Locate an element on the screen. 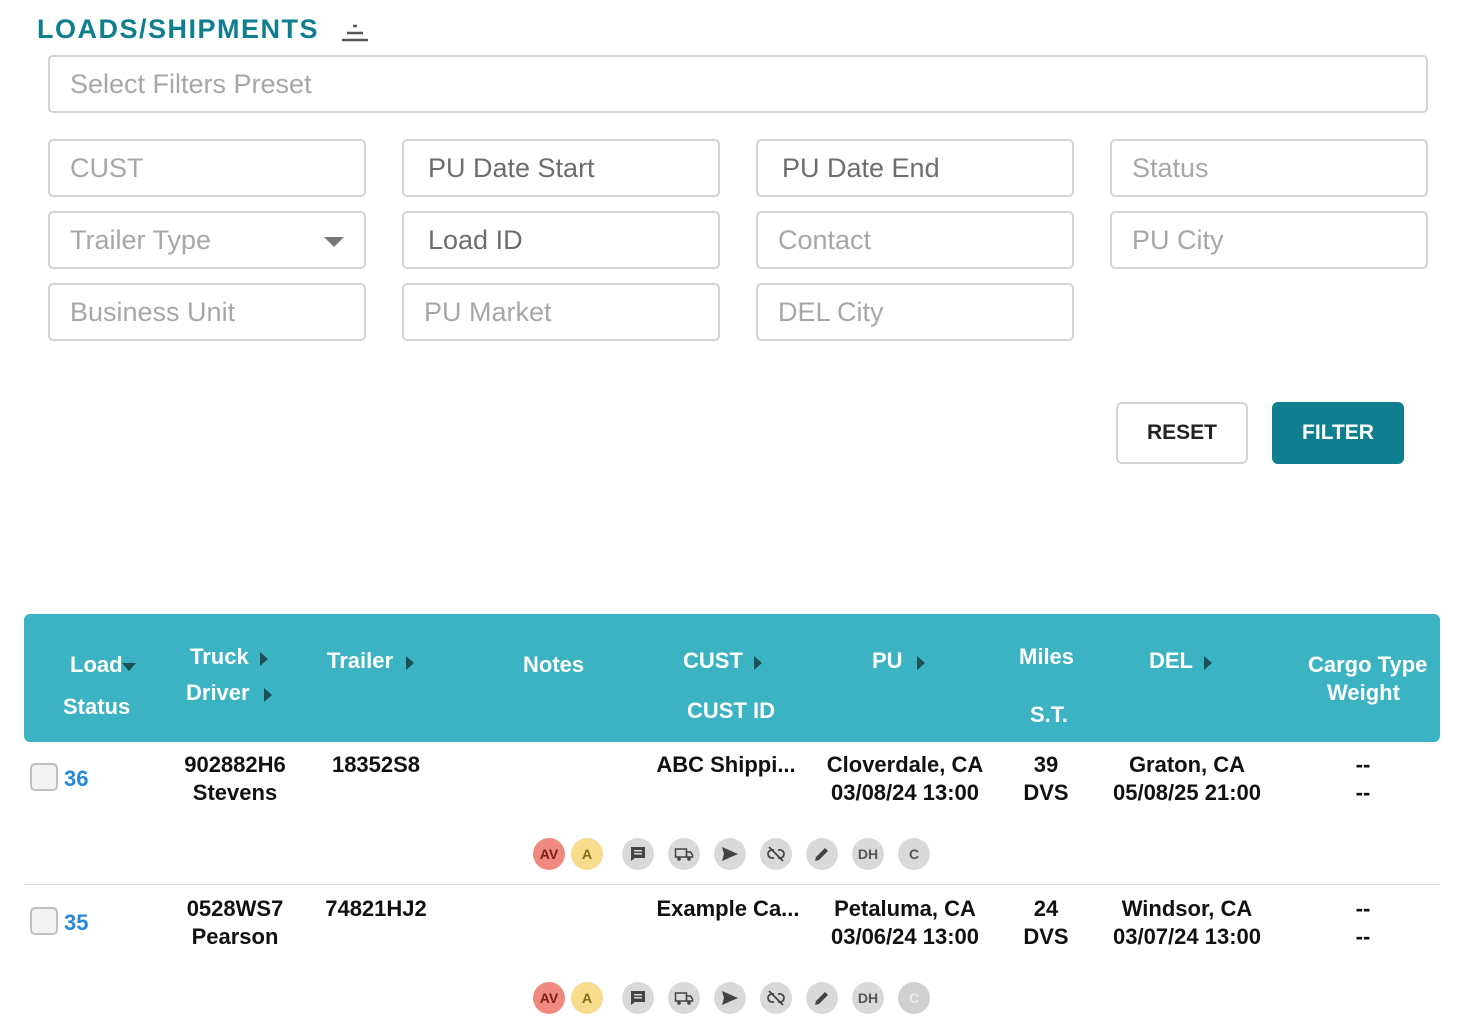  header-status: Status is located at coordinates (97, 706).